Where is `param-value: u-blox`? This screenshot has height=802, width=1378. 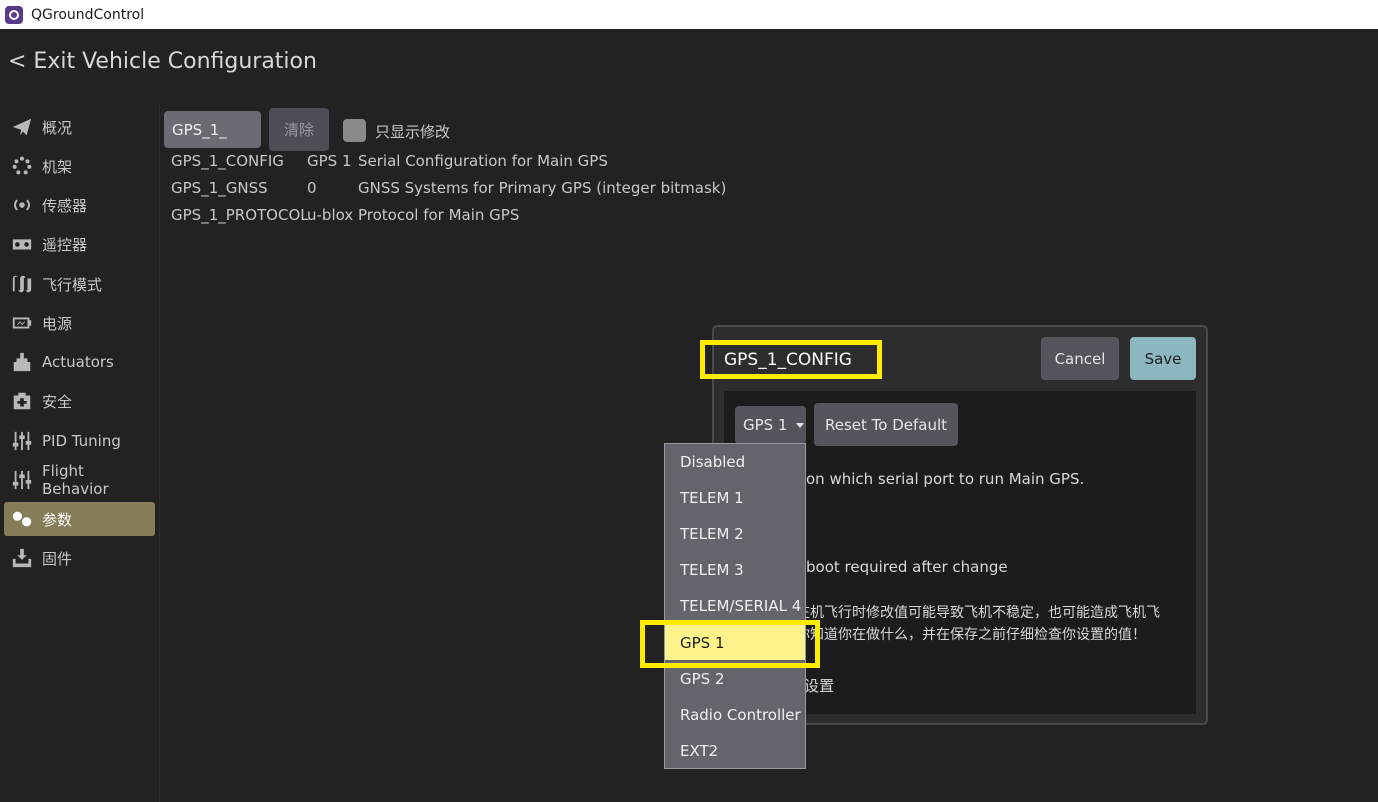
param-value: u-blox is located at coordinates (330, 215).